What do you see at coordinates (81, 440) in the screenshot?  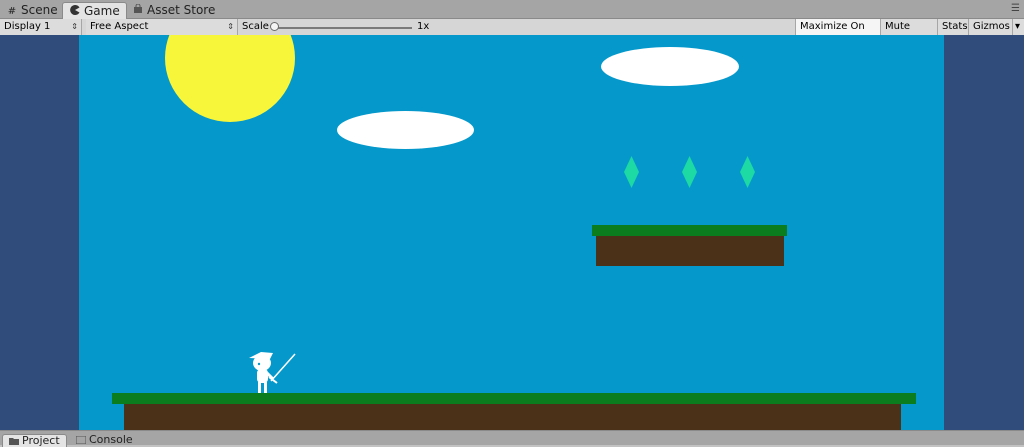 I see `console-icon` at bounding box center [81, 440].